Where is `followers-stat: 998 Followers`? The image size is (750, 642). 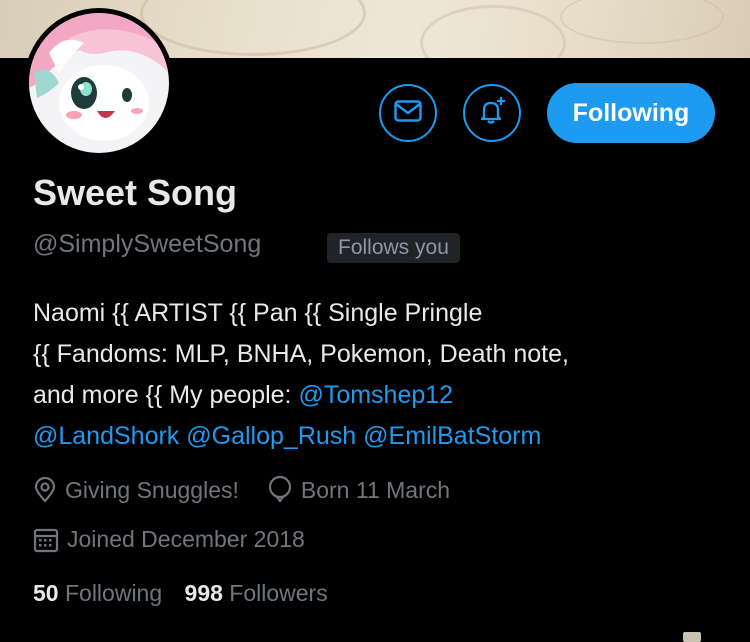 followers-stat: 998 Followers is located at coordinates (256, 593).